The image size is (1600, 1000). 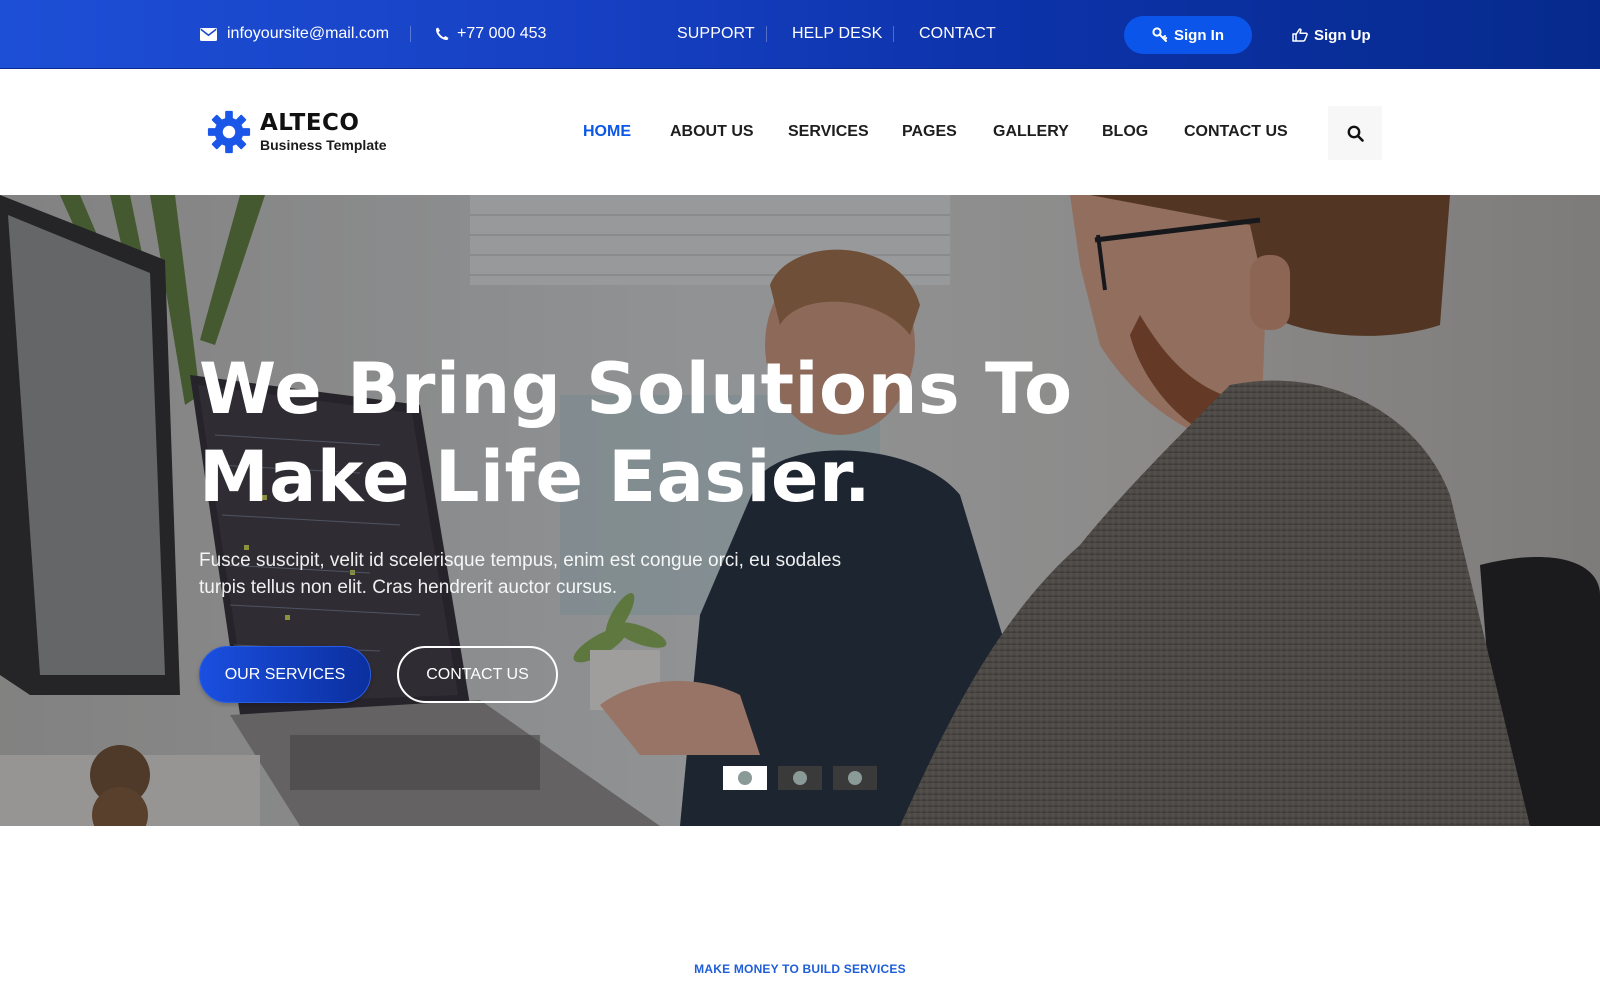 I want to click on hero-title-line-2: Make Life Easier., so click(x=535, y=477).